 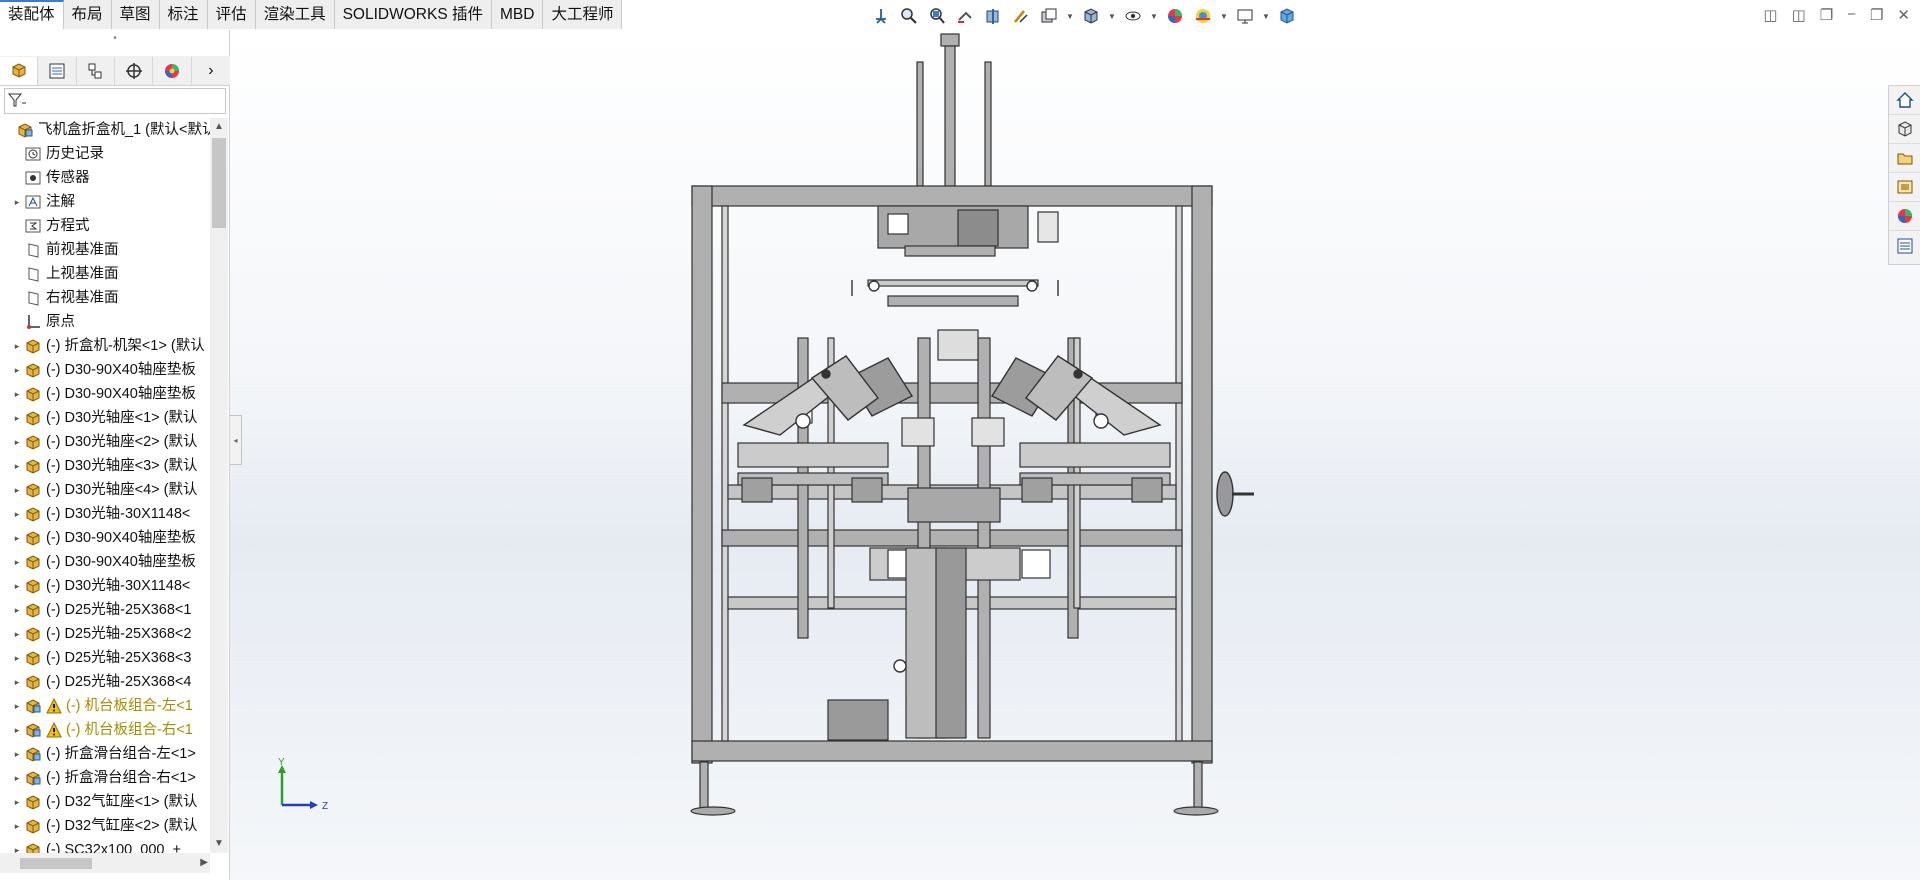 I want to click on previous-view-icon, so click(x=965, y=16).